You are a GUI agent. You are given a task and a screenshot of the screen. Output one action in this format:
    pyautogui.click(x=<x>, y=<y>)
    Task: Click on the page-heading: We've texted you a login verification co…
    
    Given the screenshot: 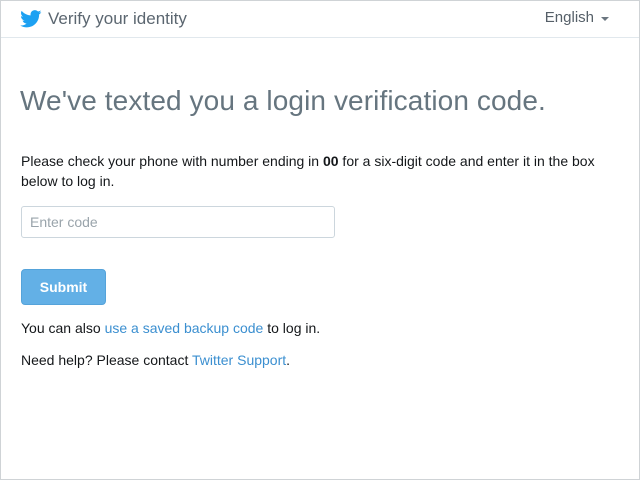 What is the action you would take?
    pyautogui.click(x=283, y=100)
    